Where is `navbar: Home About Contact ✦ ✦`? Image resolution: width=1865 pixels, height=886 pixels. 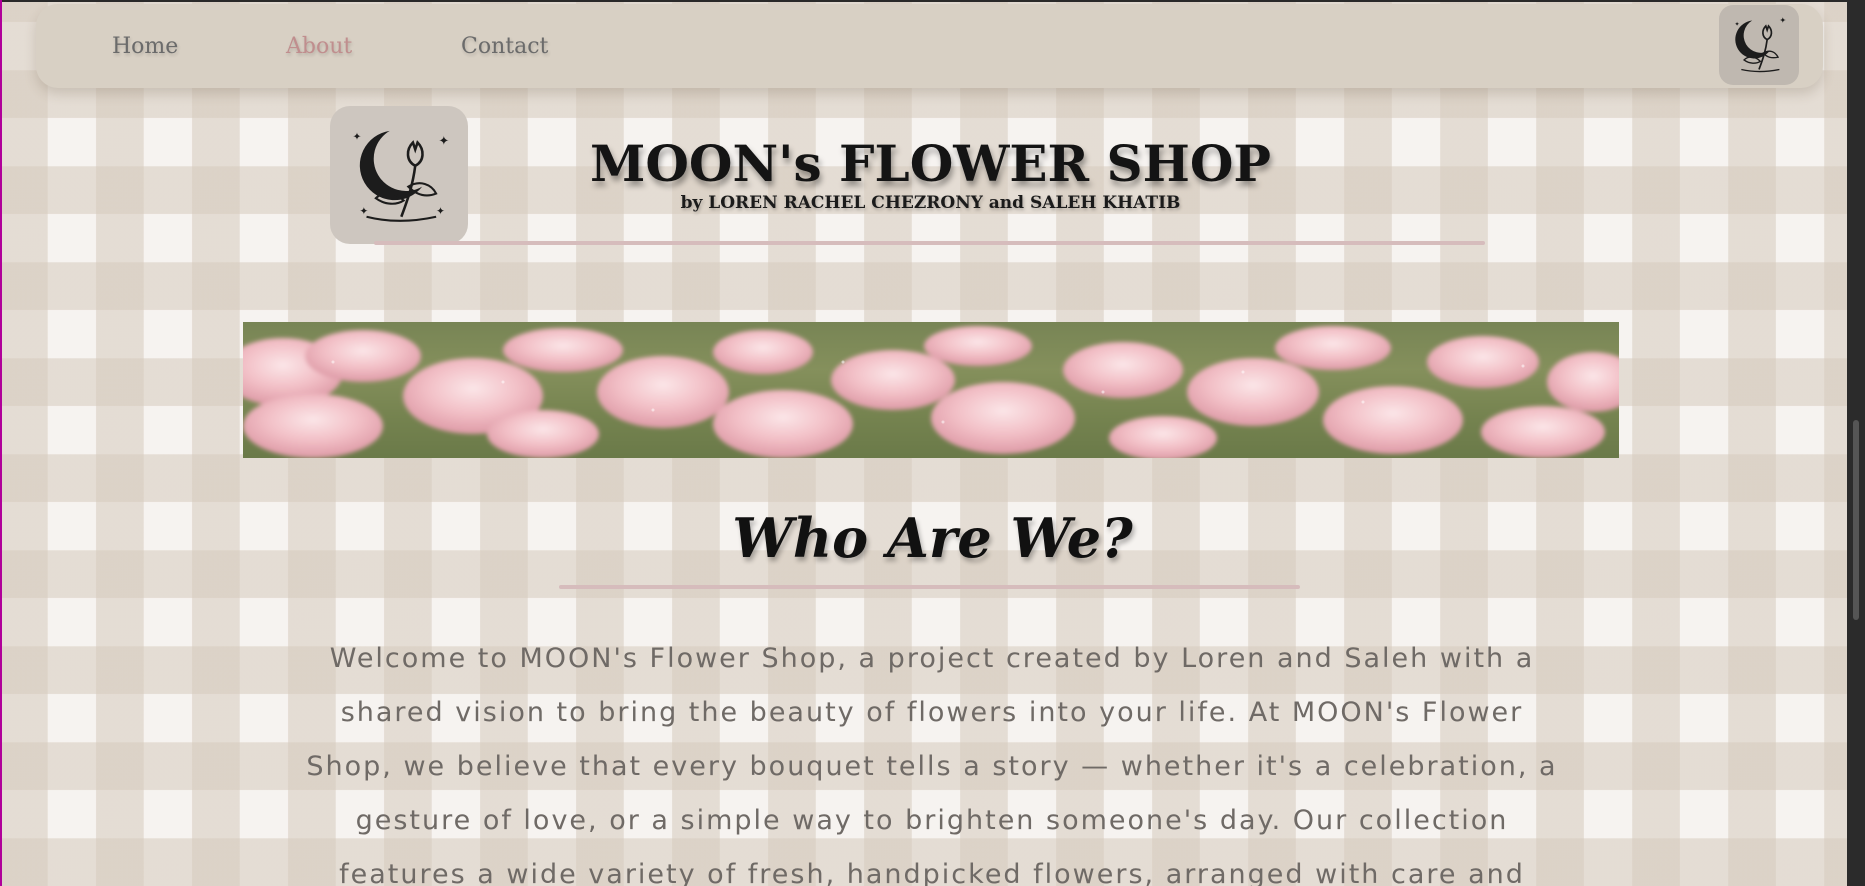
navbar: Home About Contact ✦ ✦ is located at coordinates (929, 46).